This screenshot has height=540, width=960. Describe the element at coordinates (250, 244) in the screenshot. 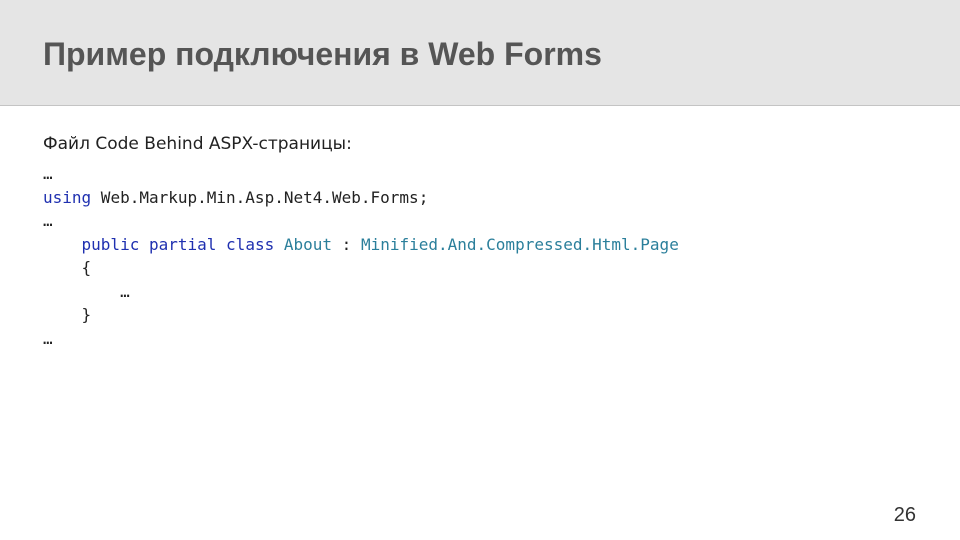

I see `keyword-class: class` at that location.